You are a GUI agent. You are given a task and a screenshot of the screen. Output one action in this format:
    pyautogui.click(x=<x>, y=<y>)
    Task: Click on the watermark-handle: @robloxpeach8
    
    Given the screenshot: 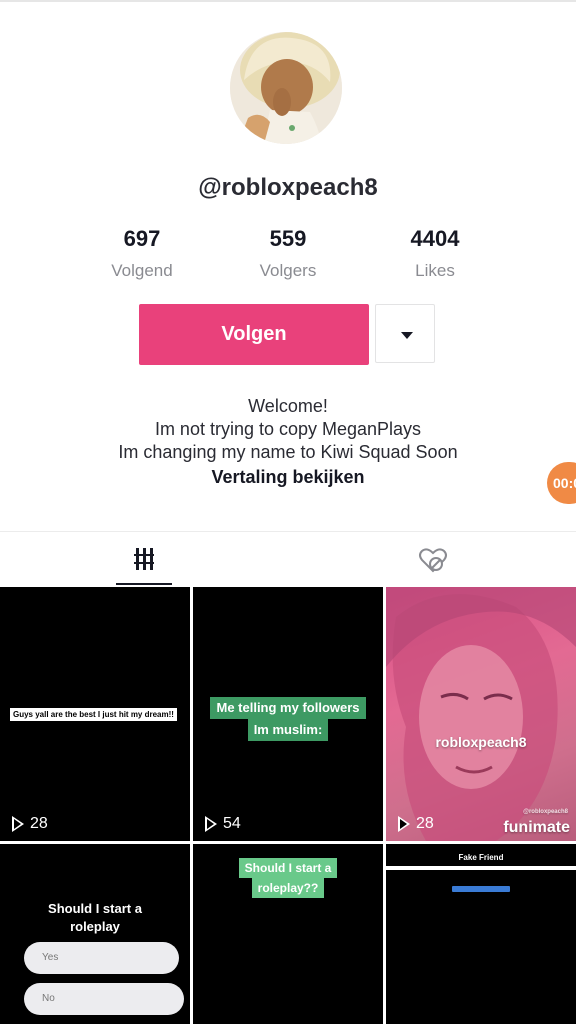 What is the action you would take?
    pyautogui.click(x=545, y=812)
    